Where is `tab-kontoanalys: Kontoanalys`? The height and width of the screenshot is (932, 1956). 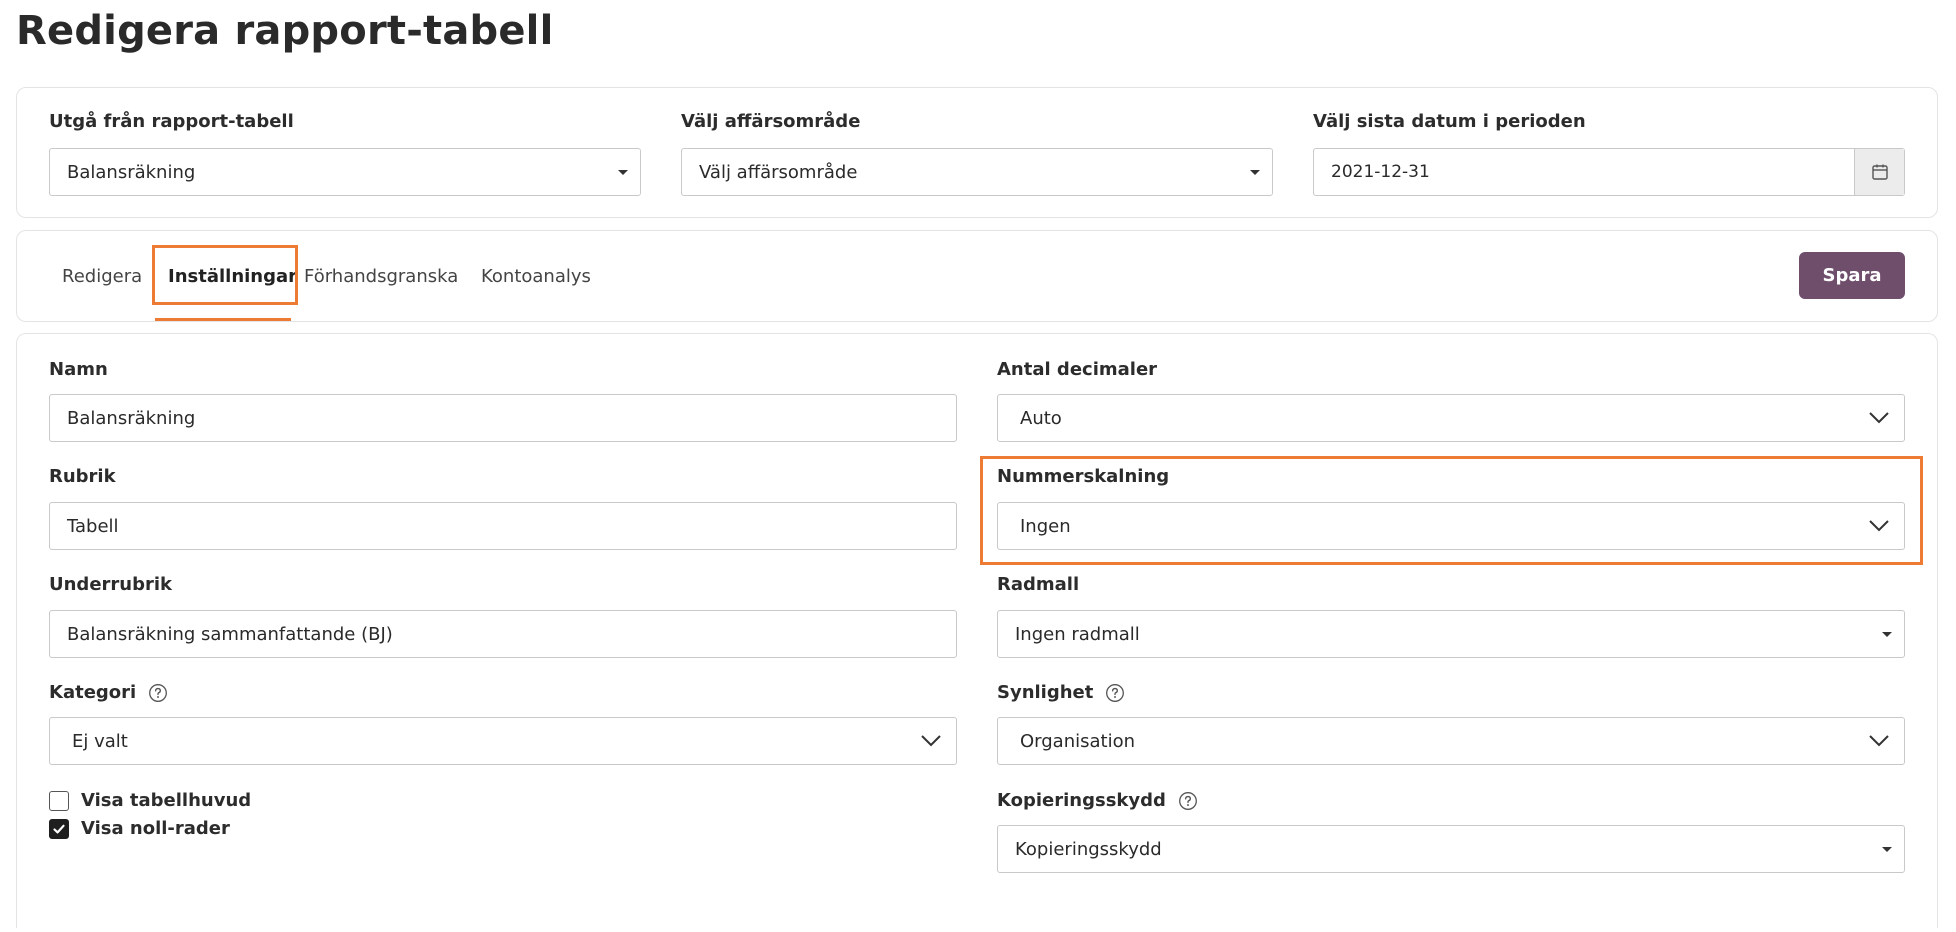
tab-kontoanalys: Kontoanalys is located at coordinates (536, 276).